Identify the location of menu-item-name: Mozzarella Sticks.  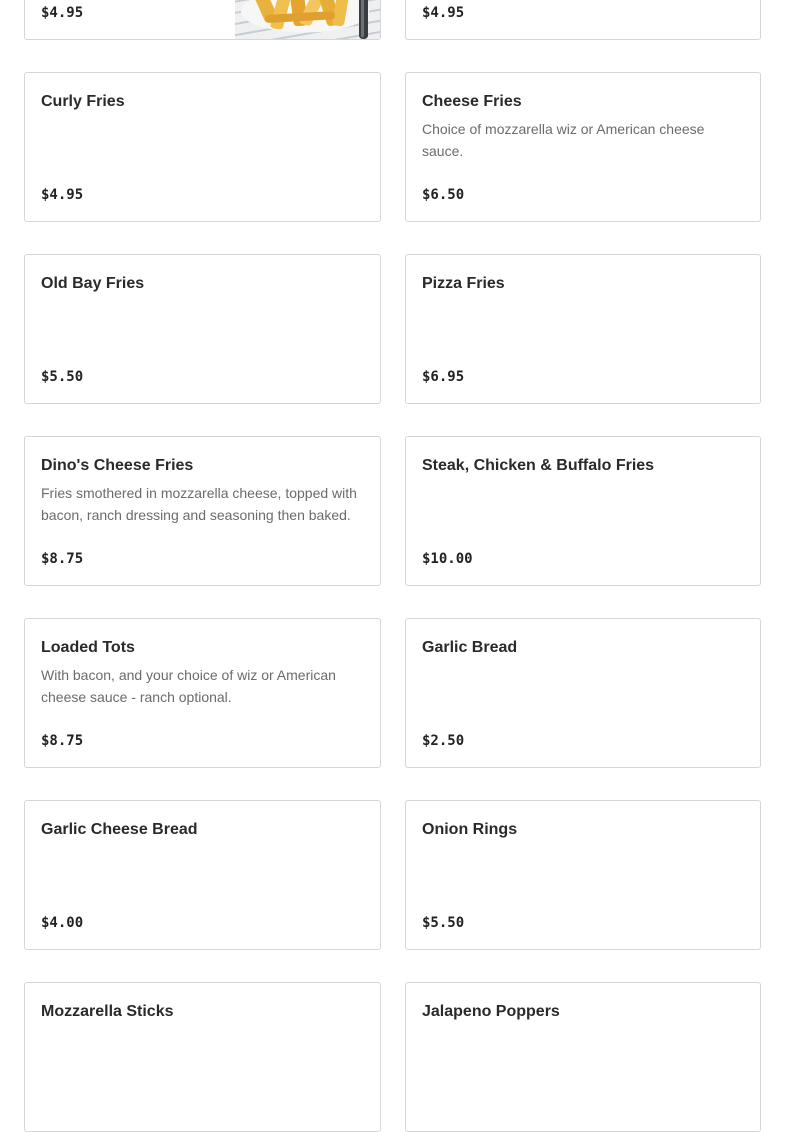
(107, 1011).